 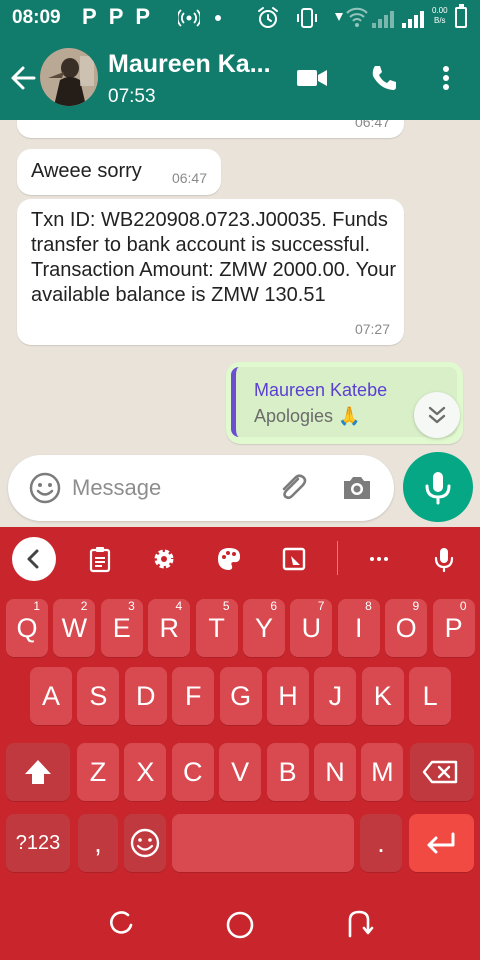 What do you see at coordinates (240, 696) in the screenshot?
I see `key-g: G` at bounding box center [240, 696].